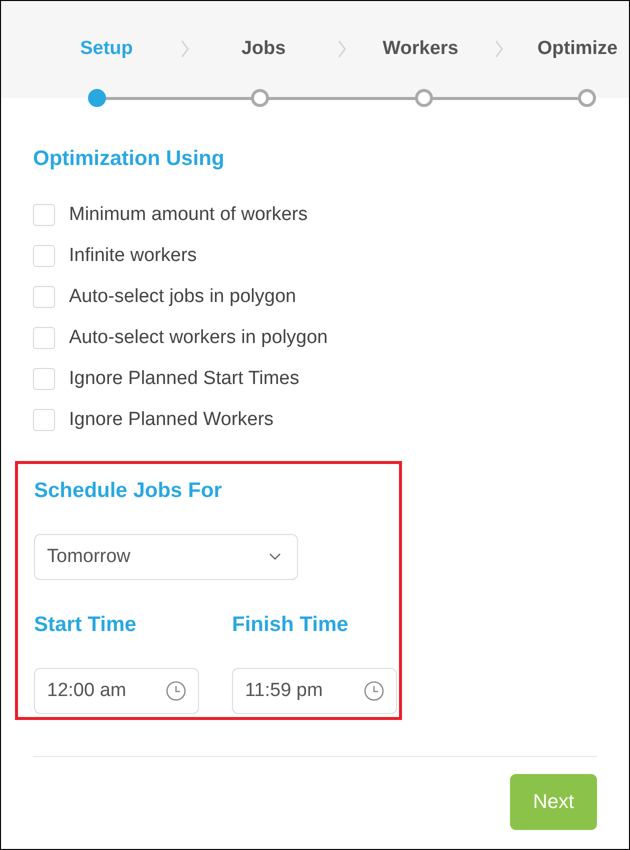 The image size is (630, 850). What do you see at coordinates (184, 378) in the screenshot?
I see `checkbox-label: Ignore Planned Start Times` at bounding box center [184, 378].